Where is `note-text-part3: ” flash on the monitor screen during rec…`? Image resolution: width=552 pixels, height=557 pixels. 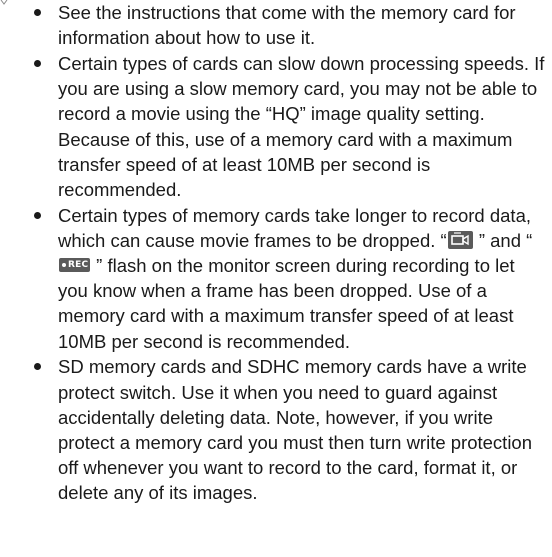
note-text-part3: ” flash on the monitor screen during rec… is located at coordinates (286, 303).